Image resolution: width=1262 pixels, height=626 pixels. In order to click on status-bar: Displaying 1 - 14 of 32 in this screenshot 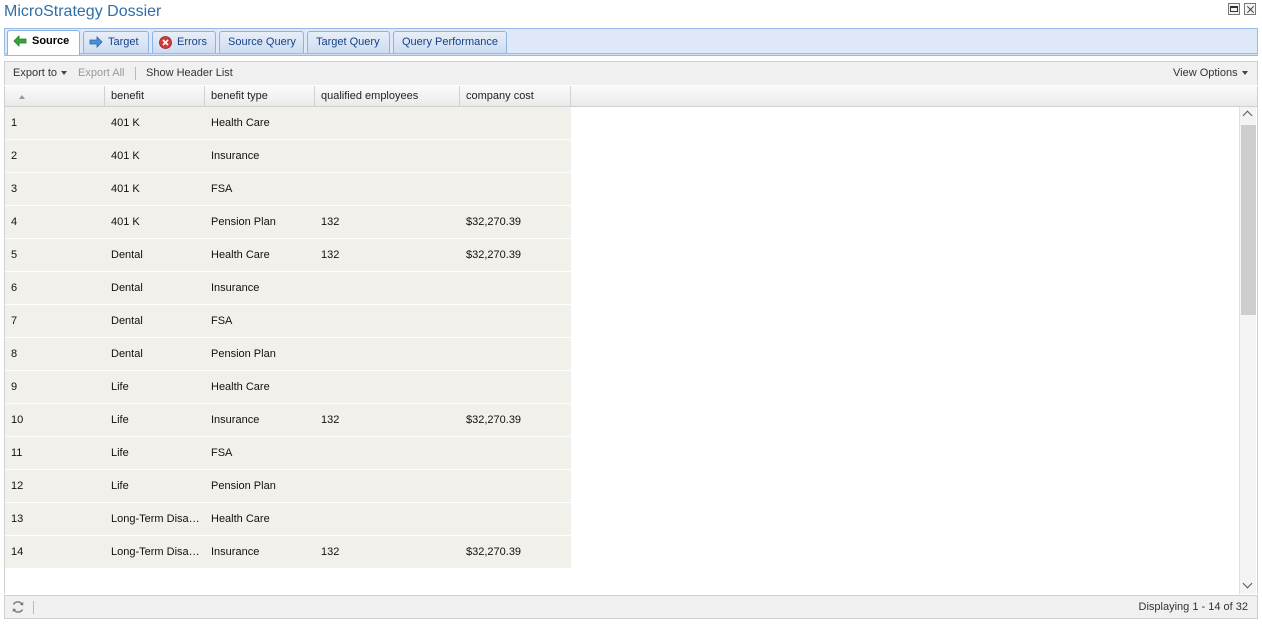, I will do `click(631, 607)`.